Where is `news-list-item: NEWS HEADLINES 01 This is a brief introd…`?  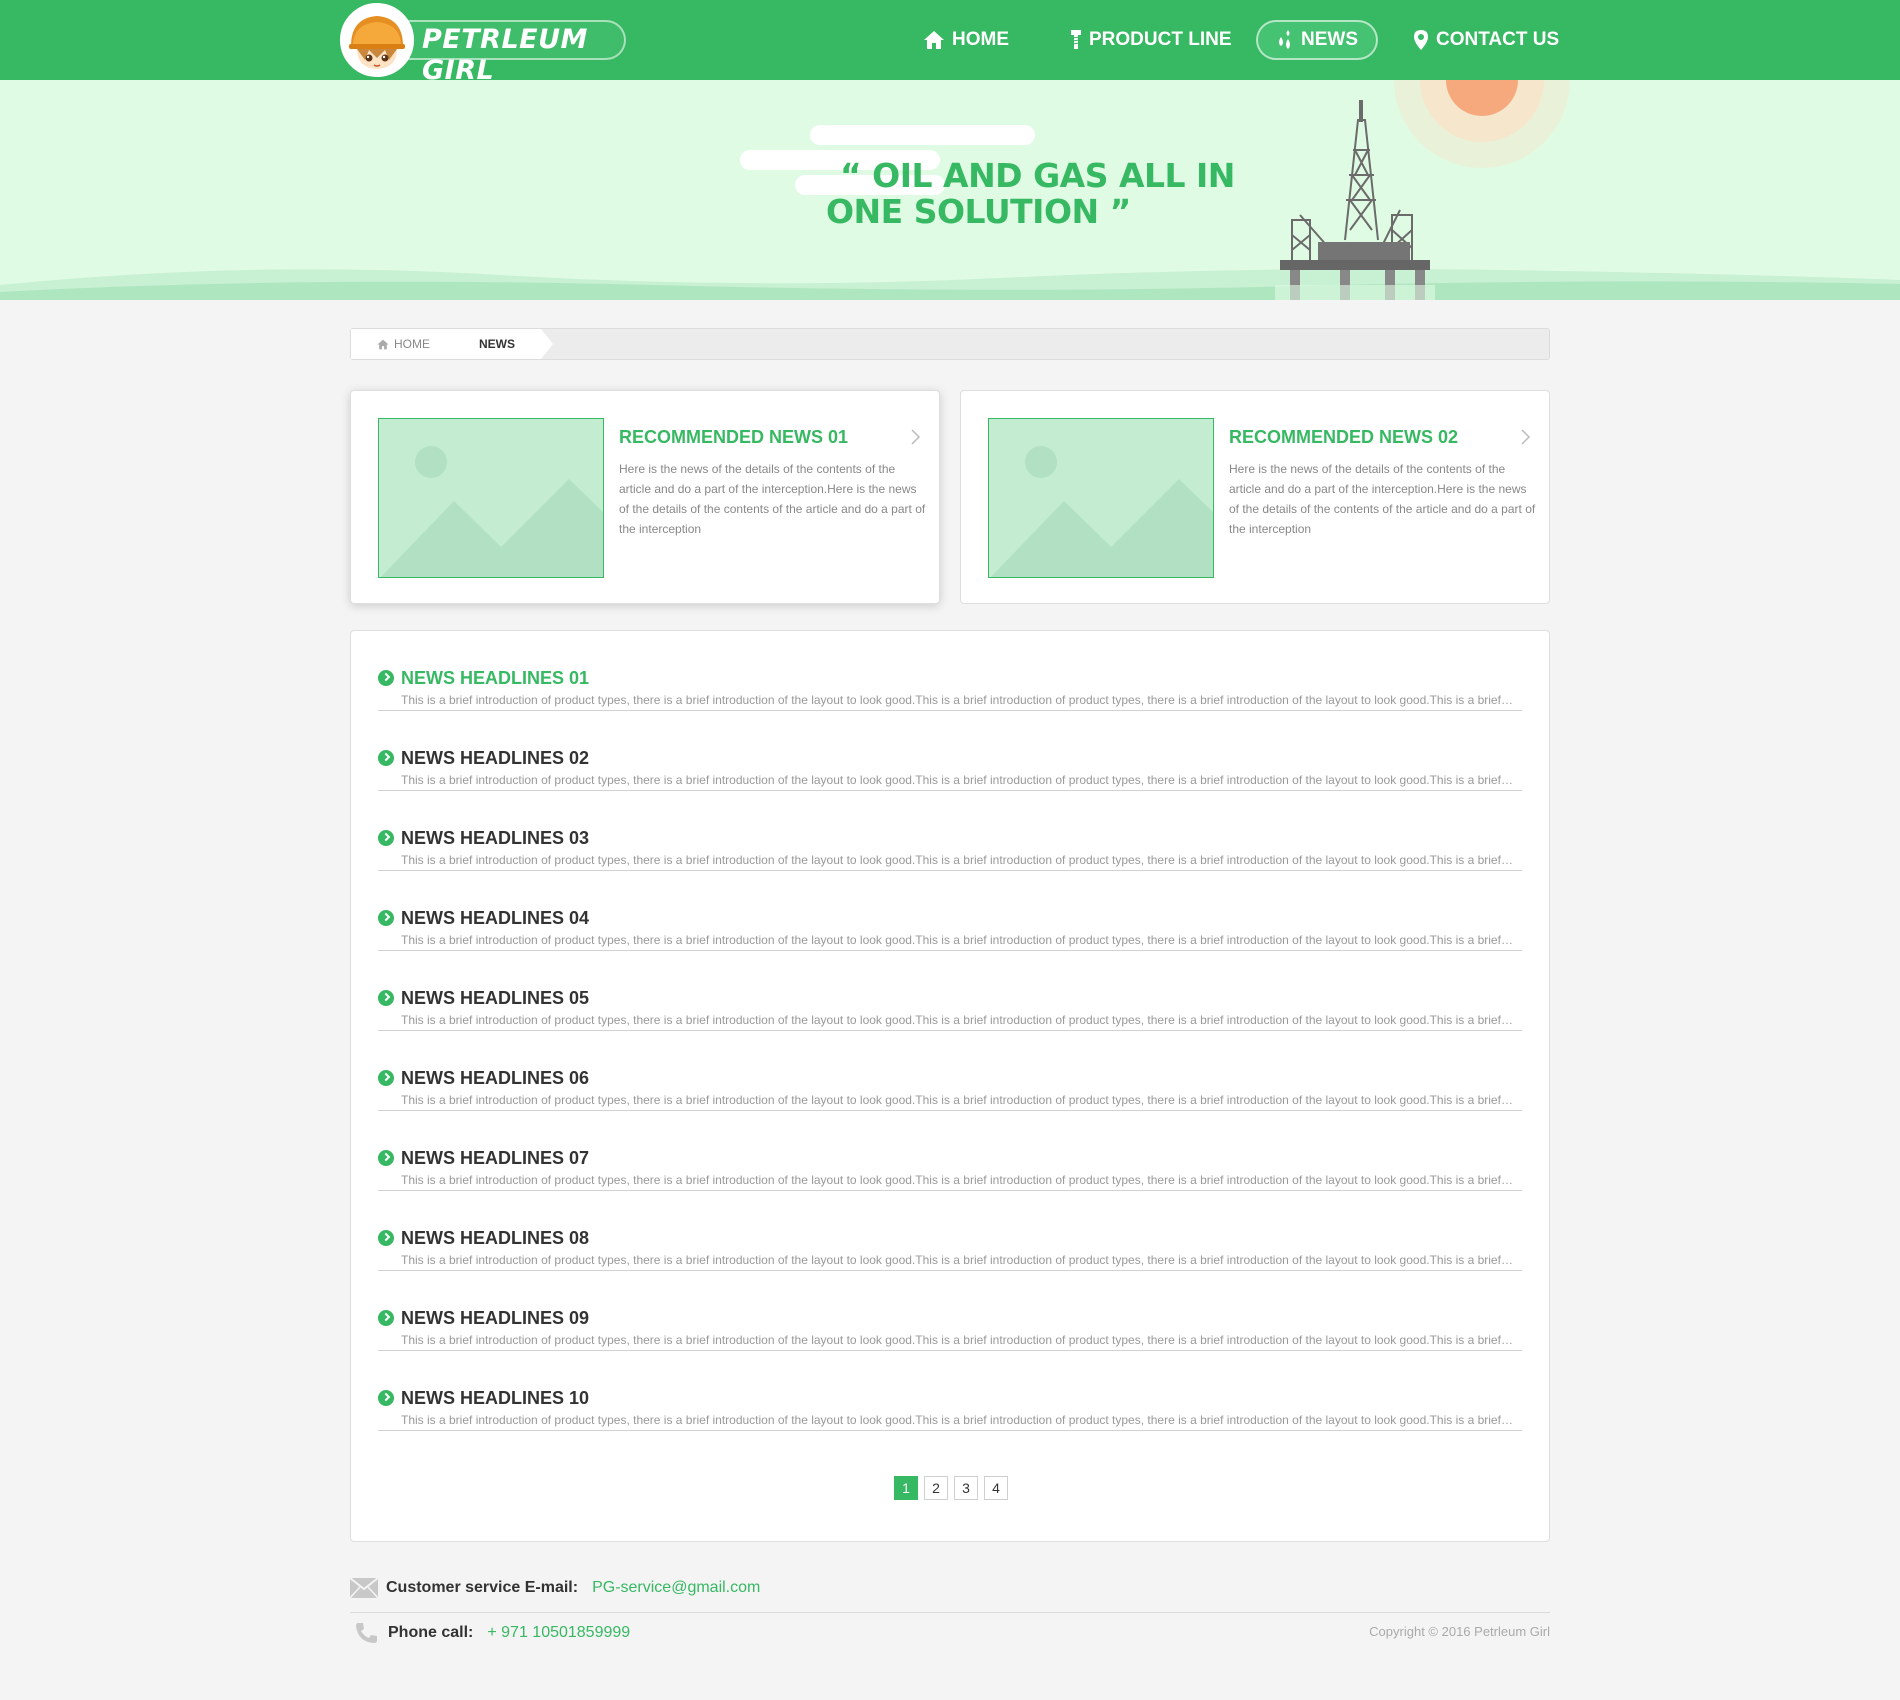
news-list-item: NEWS HEADLINES 01 This is a brief introd… is located at coordinates (950, 671).